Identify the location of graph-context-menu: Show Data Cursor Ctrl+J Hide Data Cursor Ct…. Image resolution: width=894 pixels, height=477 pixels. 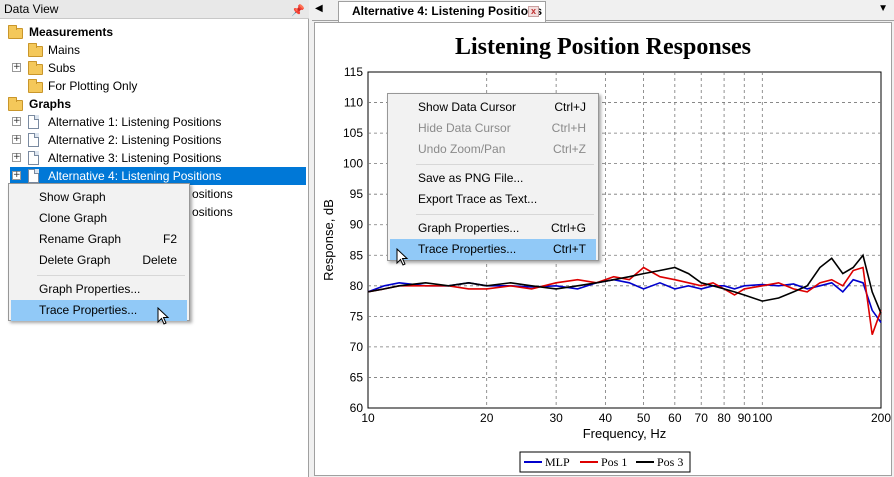
(493, 177).